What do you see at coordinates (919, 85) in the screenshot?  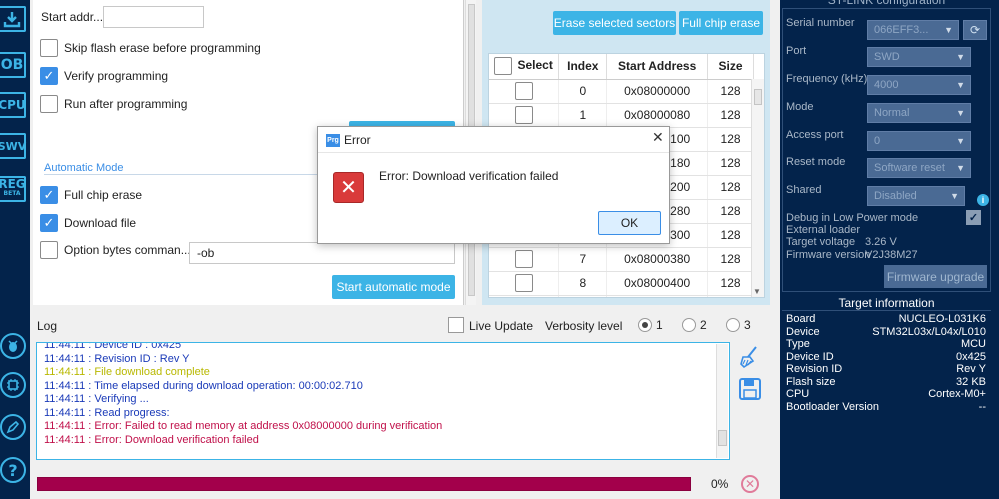 I see `frequency-dropdown: 4000 ▼` at bounding box center [919, 85].